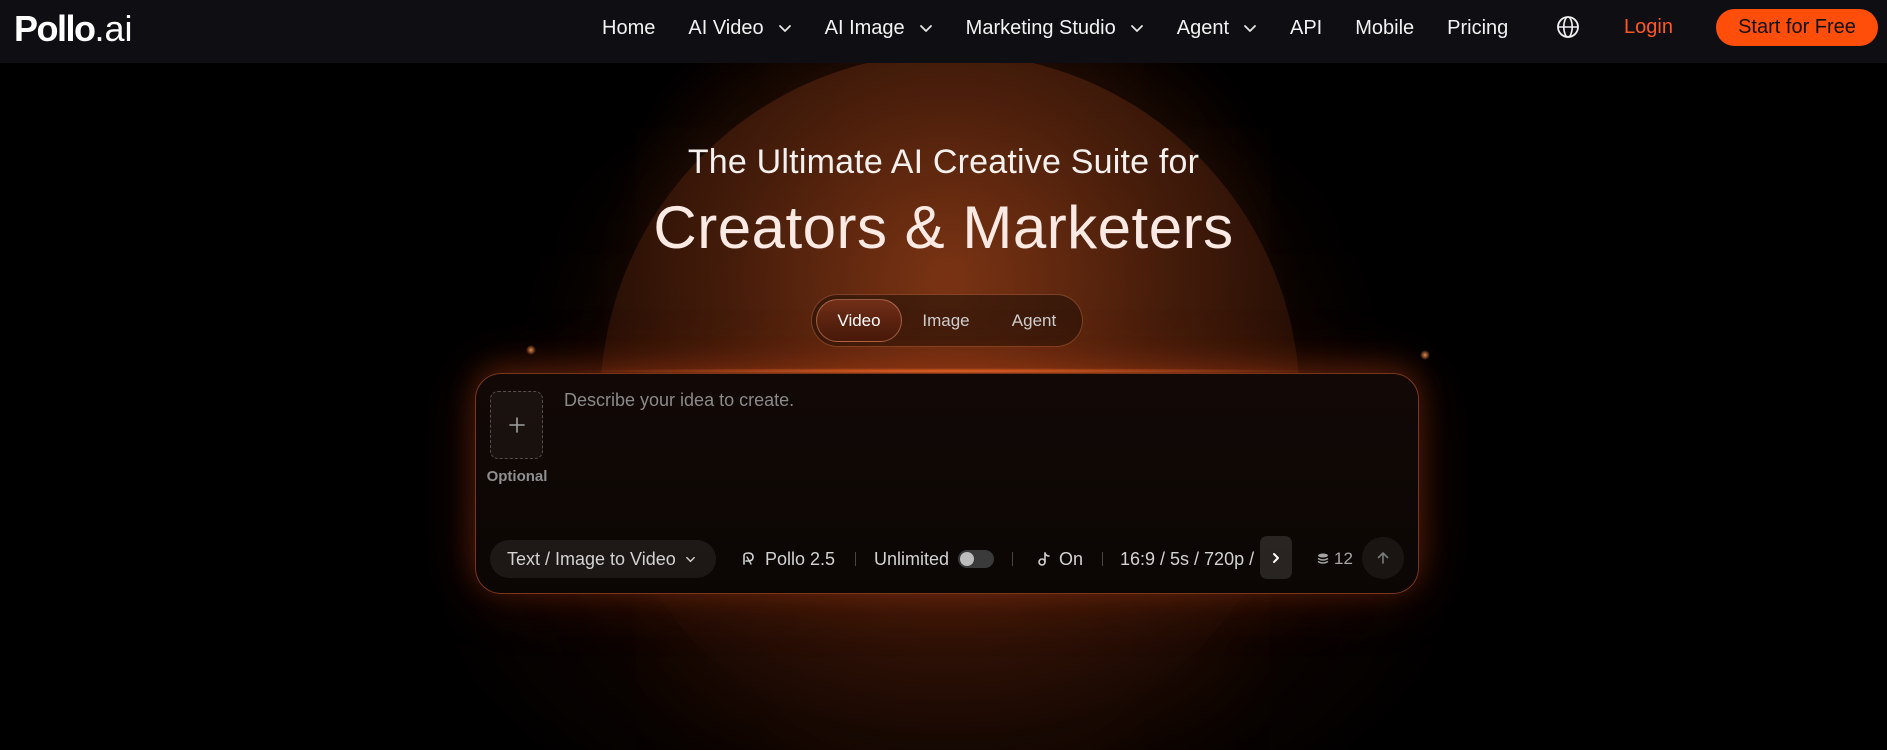  I want to click on nav-ai-image-label: AI Image, so click(864, 27).